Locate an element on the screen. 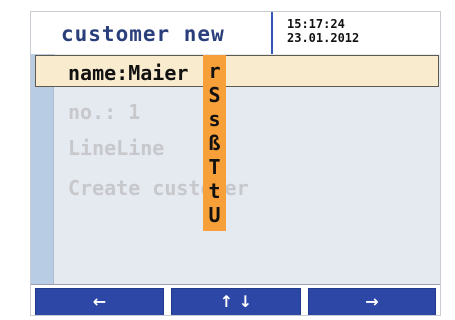  nav-updown-button: ↑ ↓ is located at coordinates (236, 301).